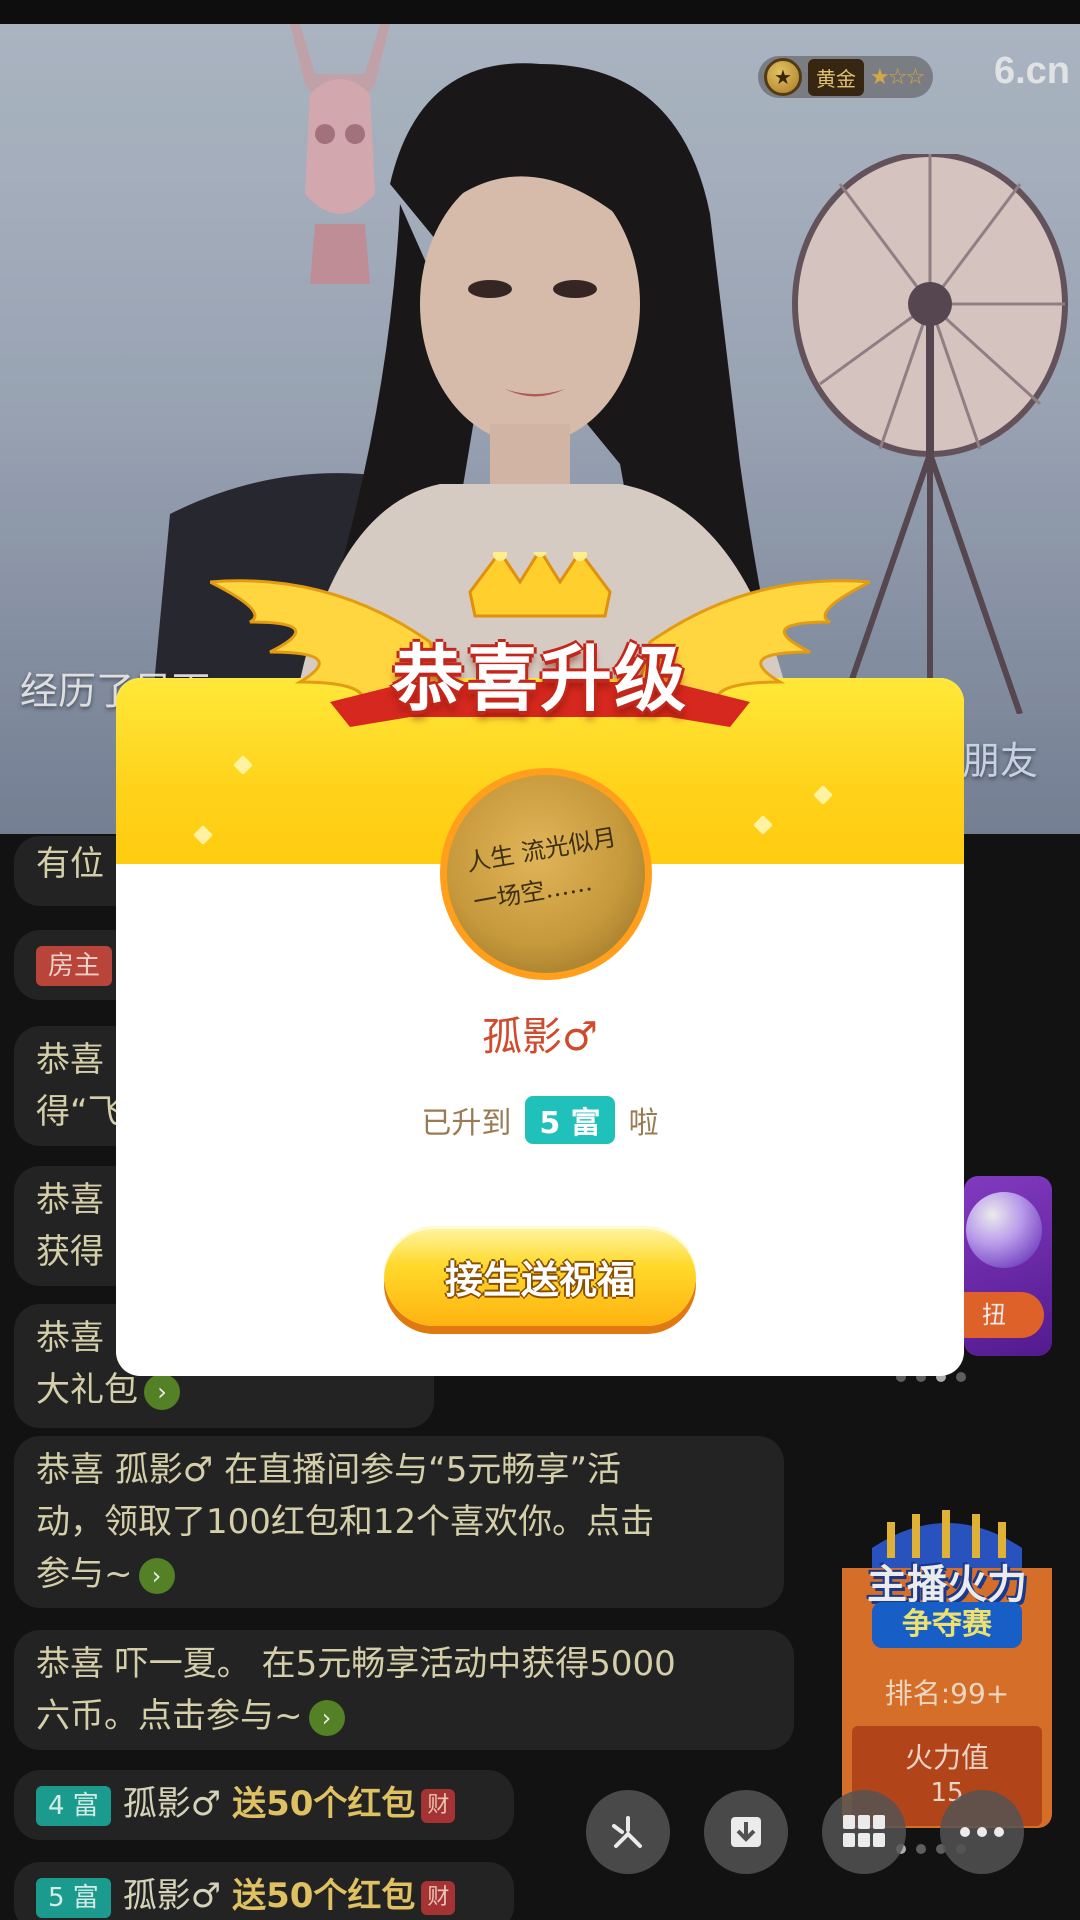 The height and width of the screenshot is (1920, 1080). I want to click on send-blessing-button: 接生送祝福, so click(540, 1276).